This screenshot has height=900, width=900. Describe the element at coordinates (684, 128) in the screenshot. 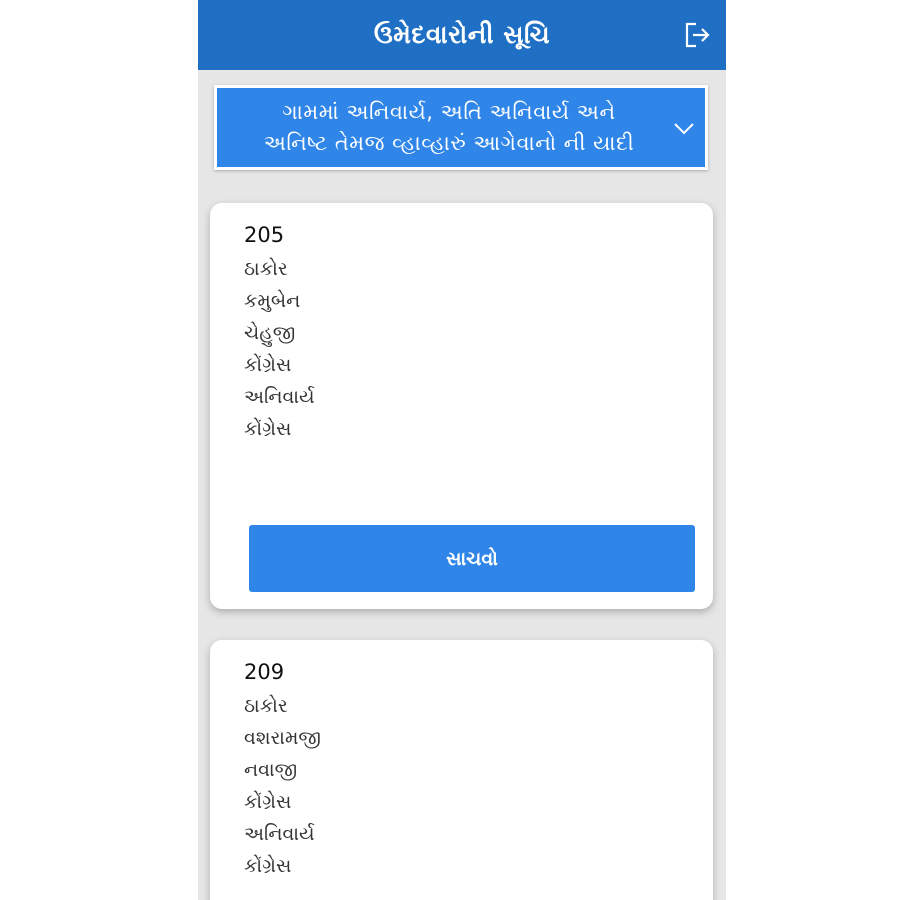

I see `chevron-down-icon` at that location.